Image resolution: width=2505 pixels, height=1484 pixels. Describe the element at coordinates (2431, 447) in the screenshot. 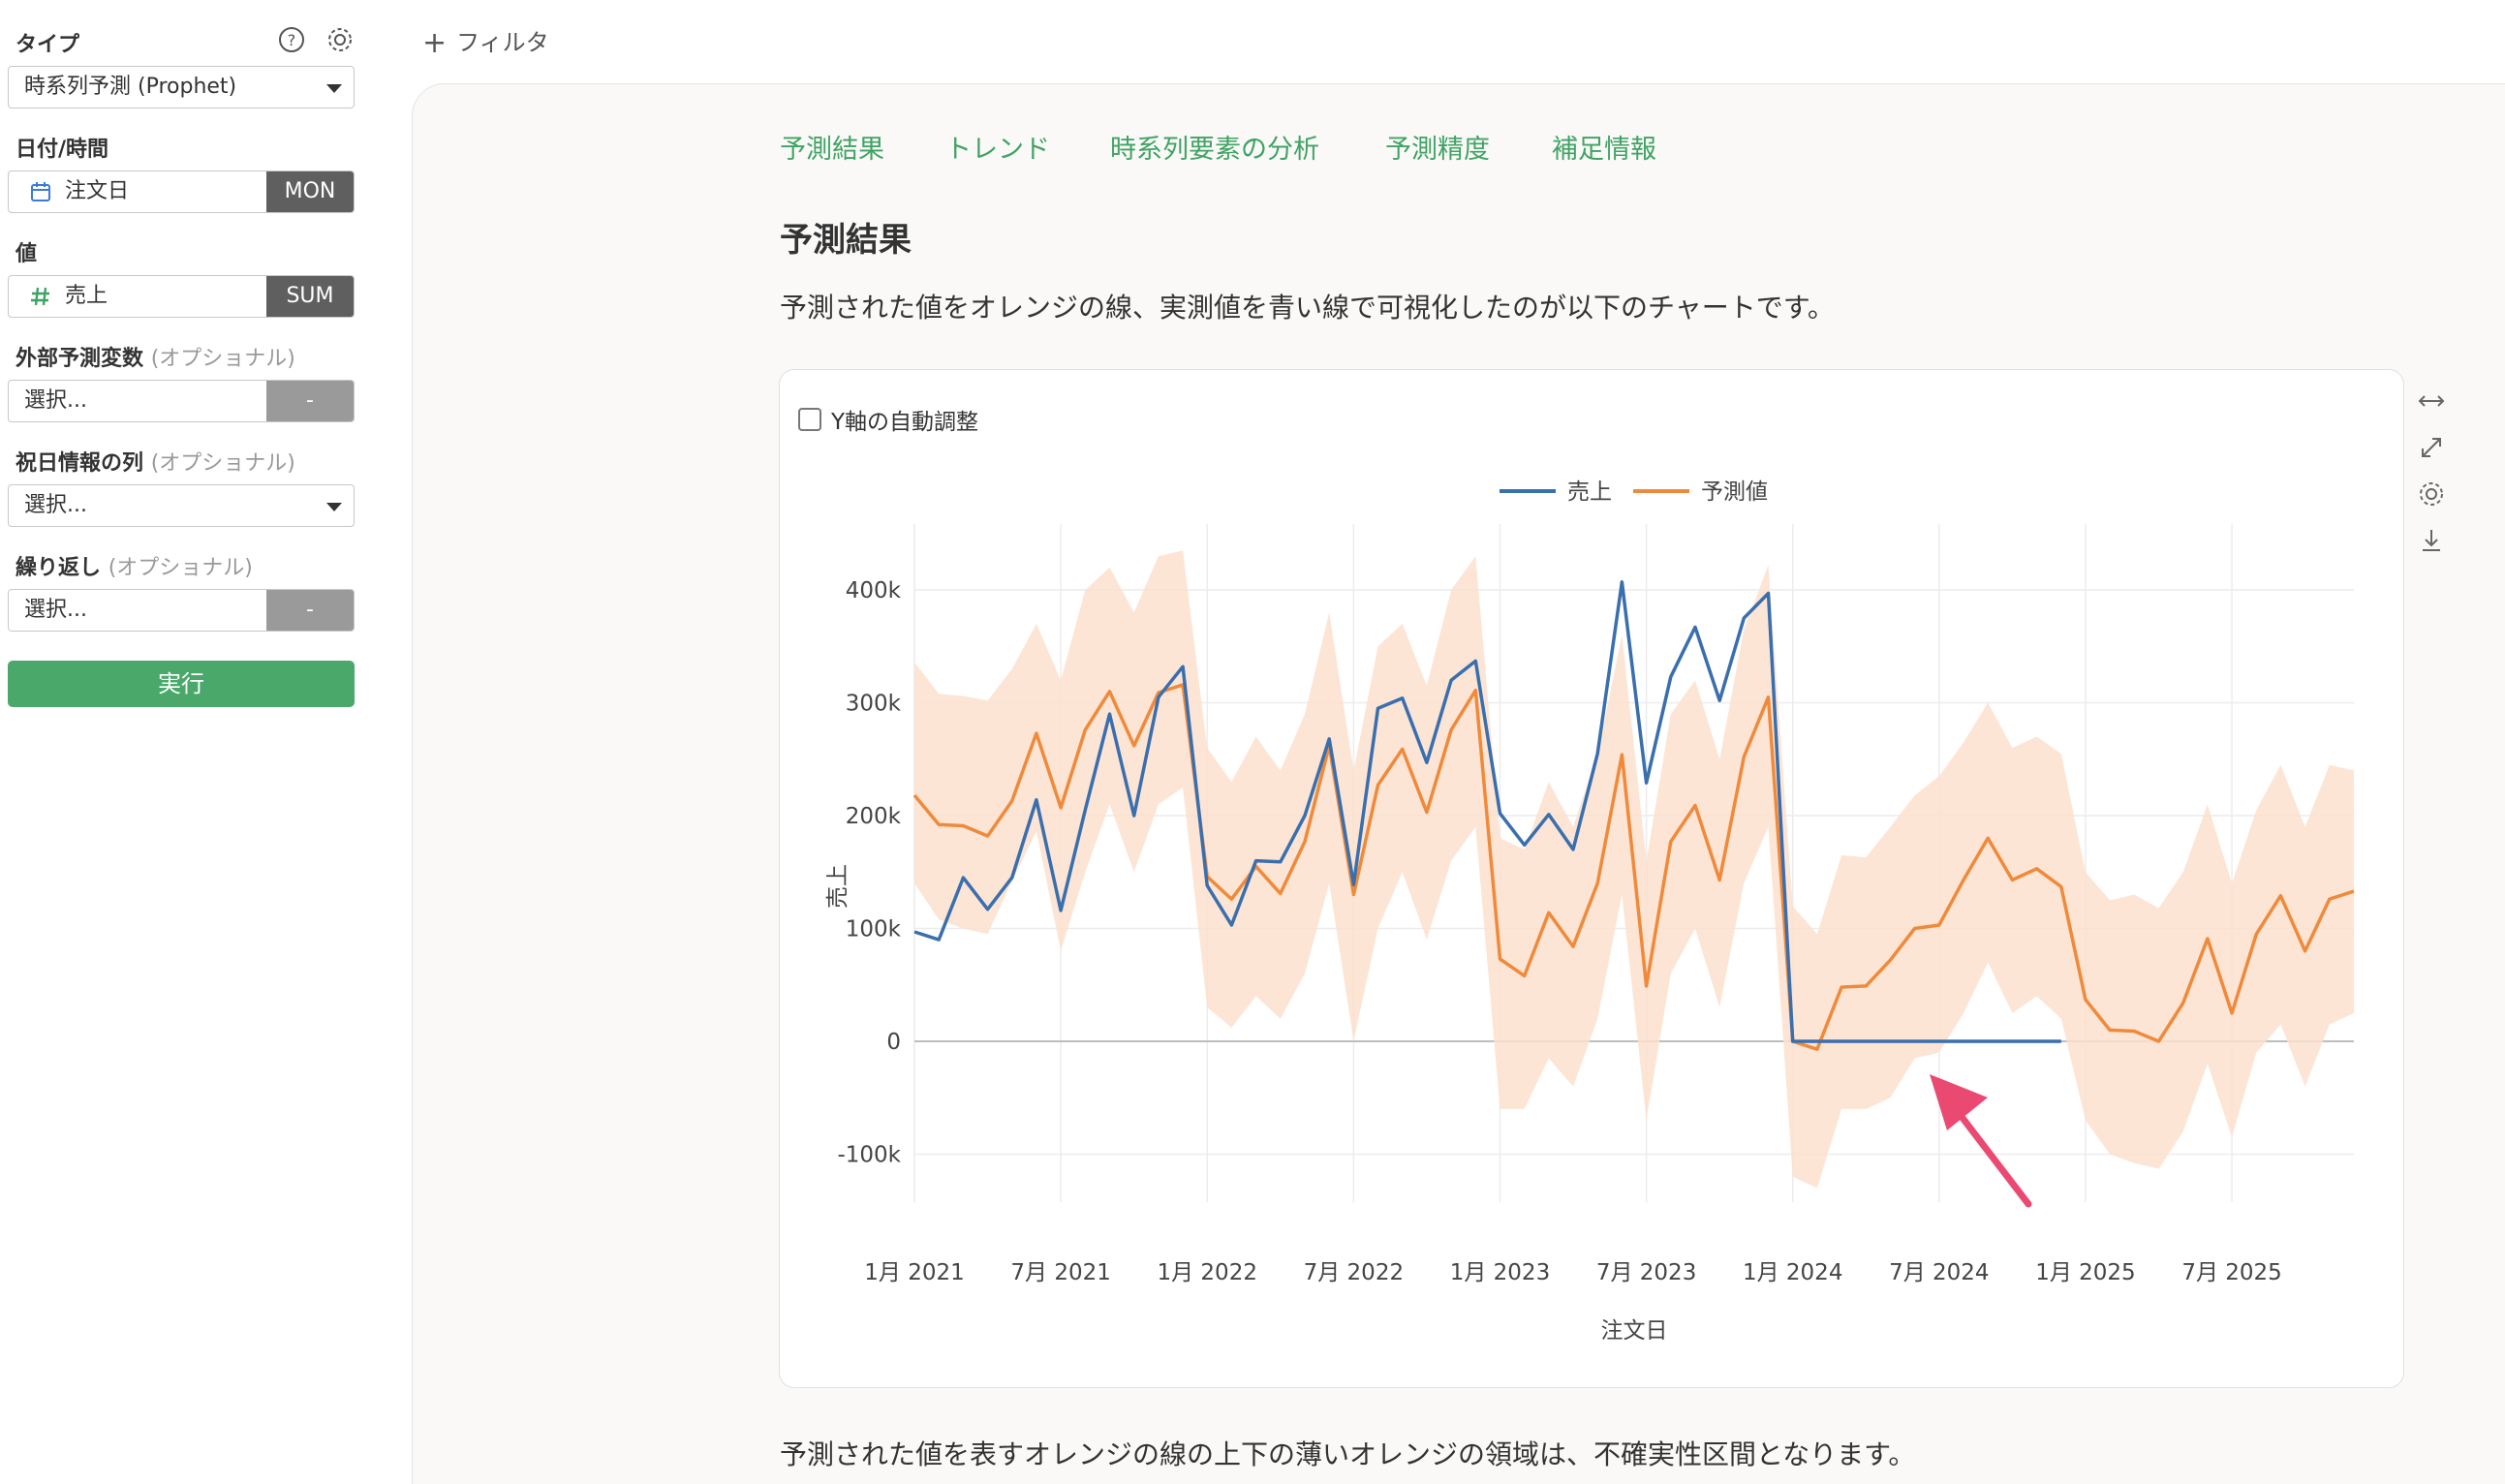

I see `expand-icon` at that location.